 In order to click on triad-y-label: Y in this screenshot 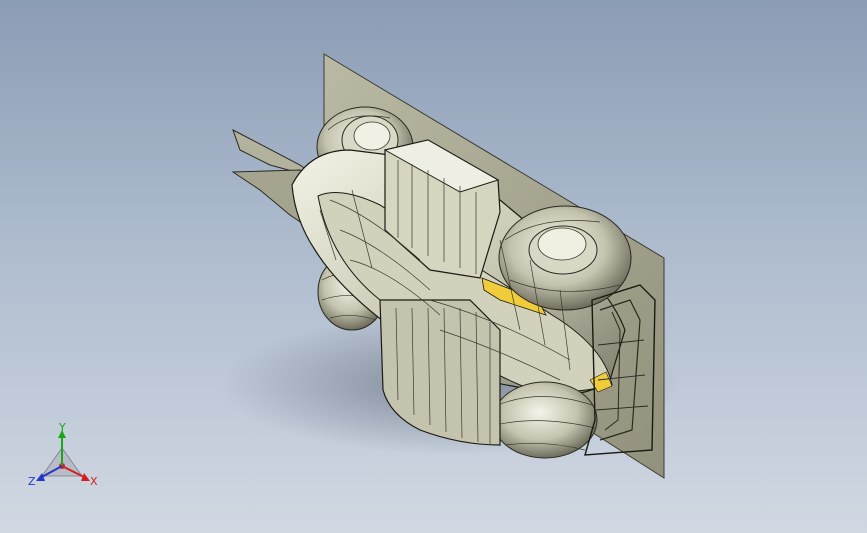, I will do `click(62, 427)`.